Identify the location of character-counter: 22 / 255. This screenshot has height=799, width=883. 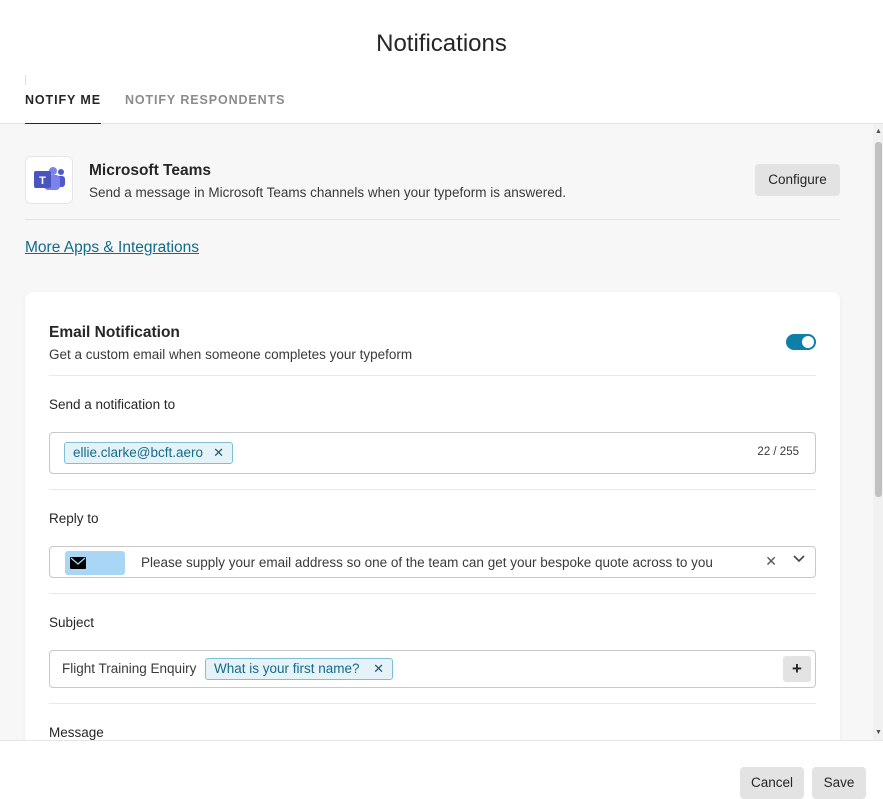
(778, 452).